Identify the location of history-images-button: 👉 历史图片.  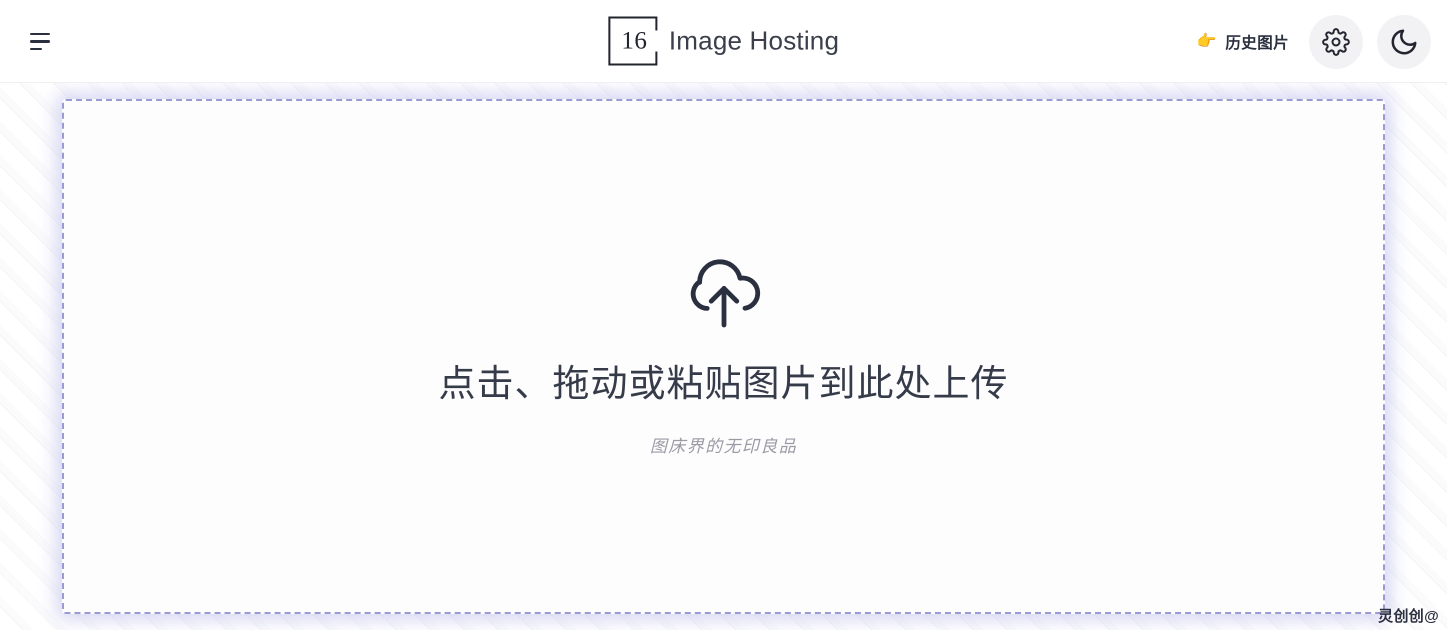
(1242, 42).